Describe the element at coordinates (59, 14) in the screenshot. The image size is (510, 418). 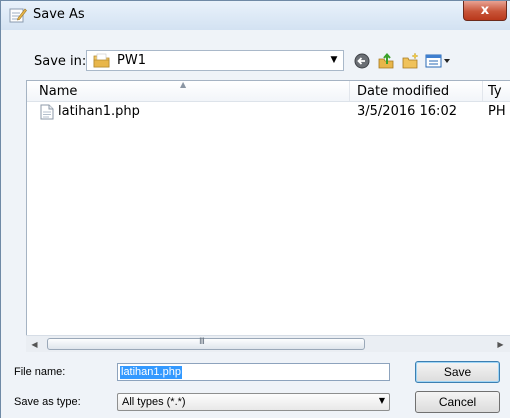
I see `window-title: Save As` at that location.